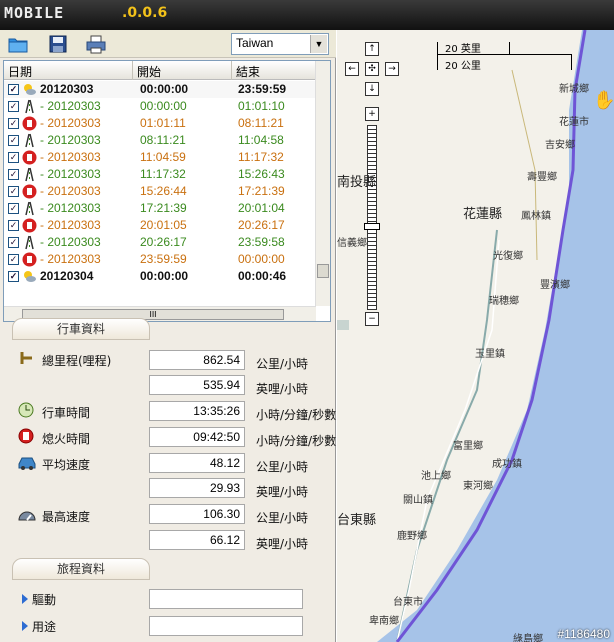  What do you see at coordinates (261, 225) in the screenshot?
I see `row-end: 20:26:17` at bounding box center [261, 225].